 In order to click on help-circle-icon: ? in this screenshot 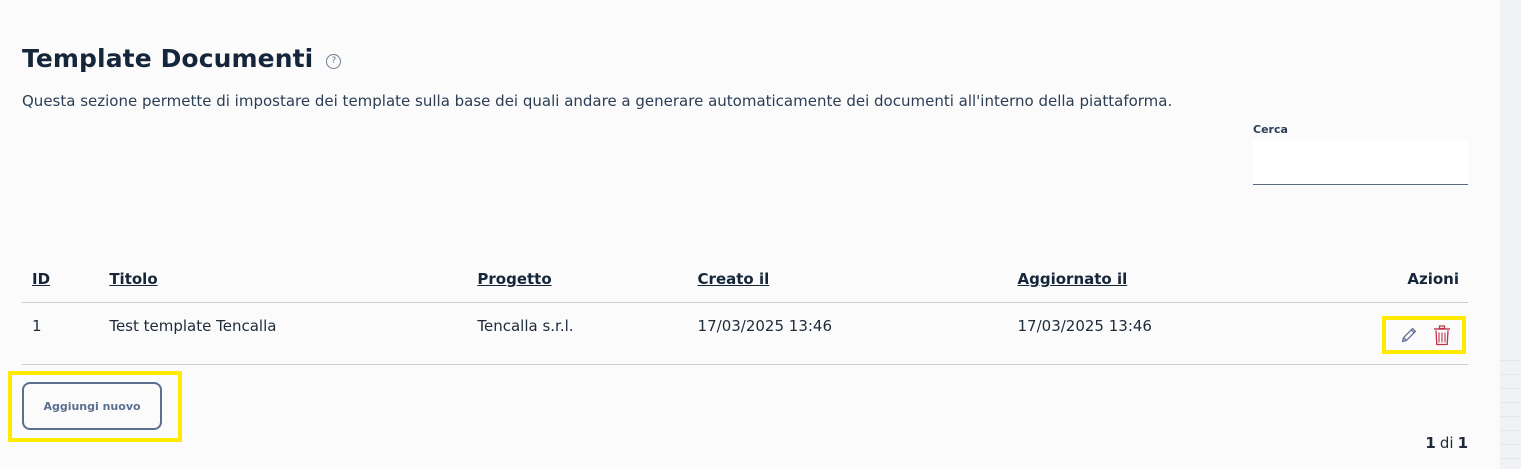, I will do `click(334, 61)`.